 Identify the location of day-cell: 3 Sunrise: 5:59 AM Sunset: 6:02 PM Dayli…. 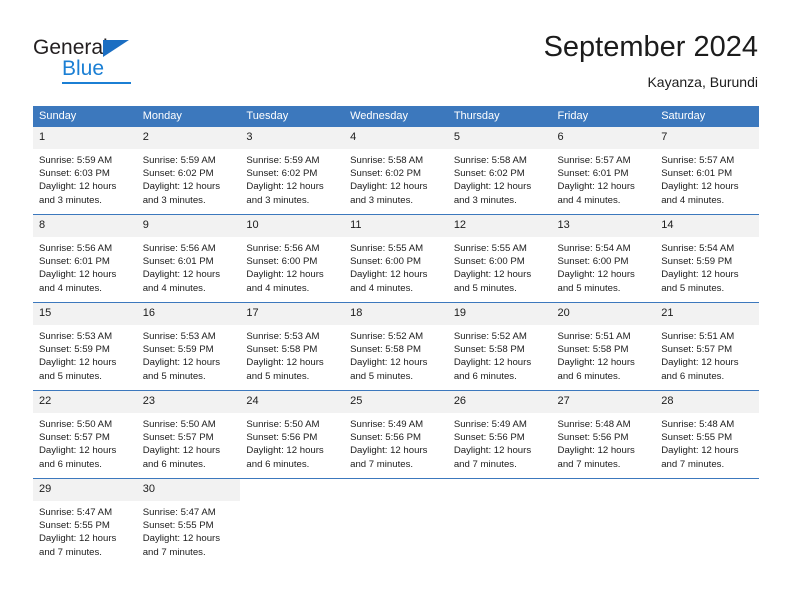
(292, 171).